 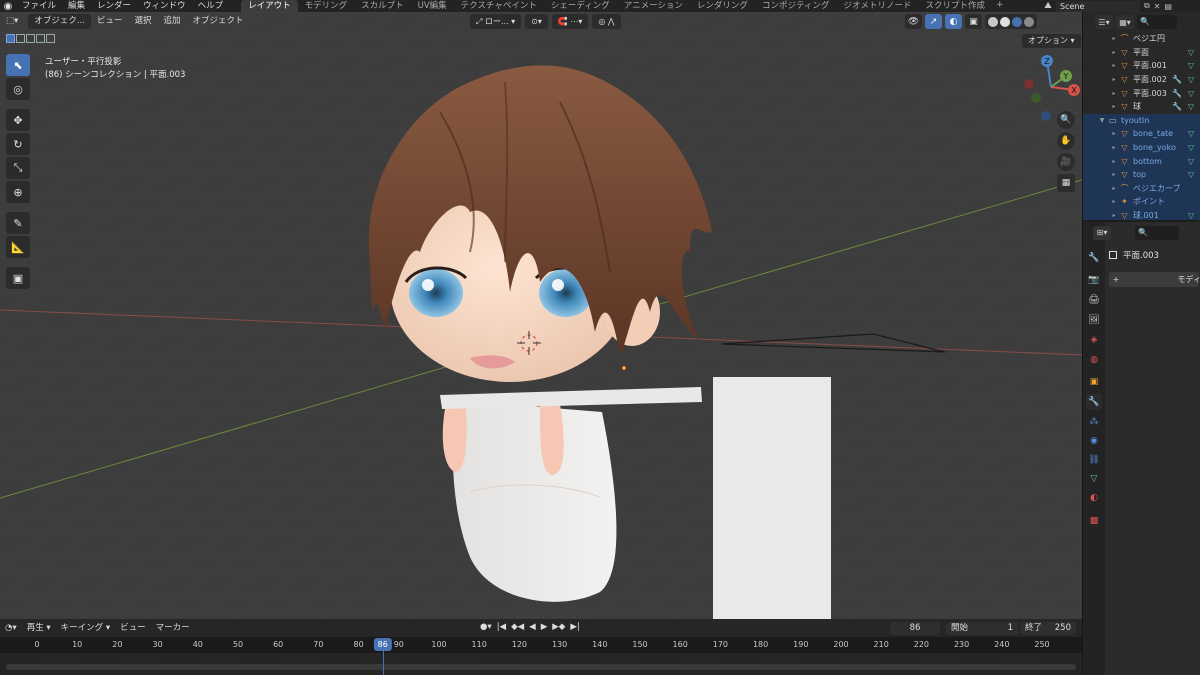 What do you see at coordinates (382, 6) in the screenshot?
I see `tab-sculpt: スカルプト` at bounding box center [382, 6].